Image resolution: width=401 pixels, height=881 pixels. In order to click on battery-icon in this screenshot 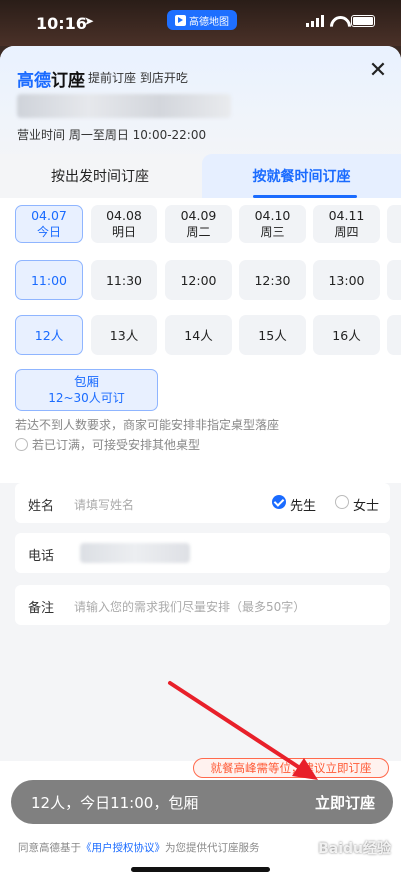, I will do `click(363, 21)`.